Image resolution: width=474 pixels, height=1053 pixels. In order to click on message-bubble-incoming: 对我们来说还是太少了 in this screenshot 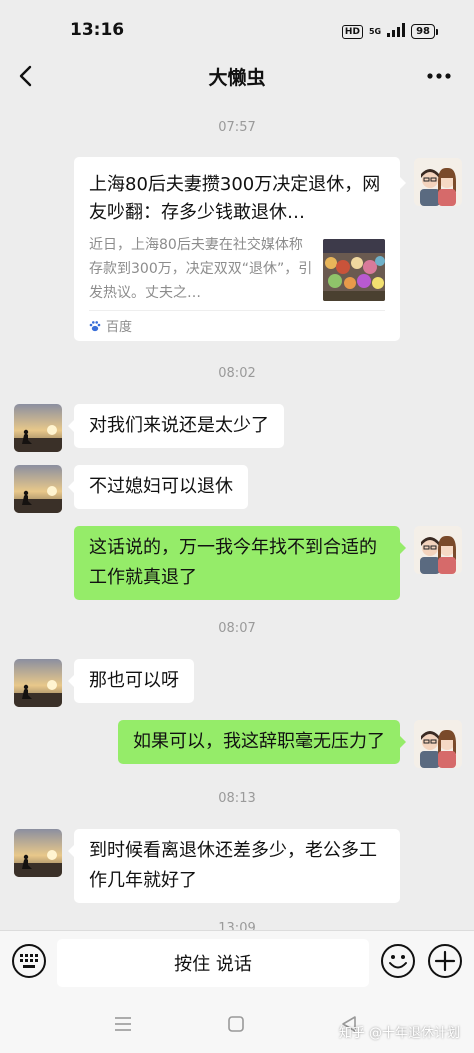, I will do `click(176, 426)`.